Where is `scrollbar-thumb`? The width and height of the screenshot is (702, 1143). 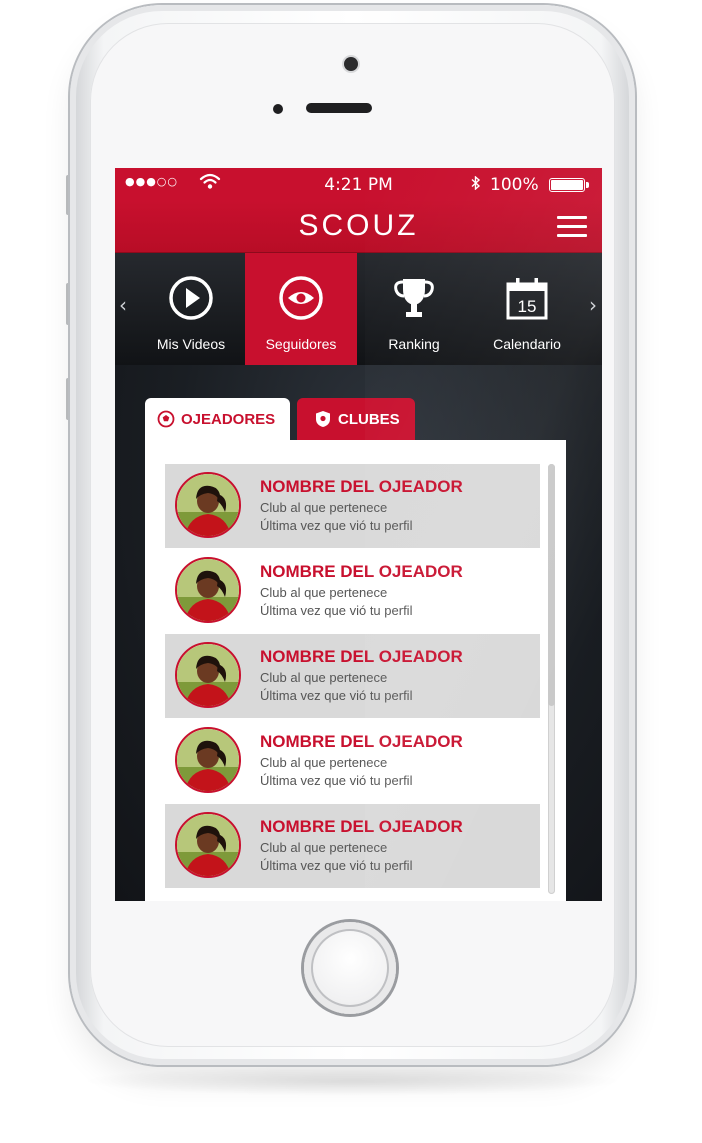 scrollbar-thumb is located at coordinates (551, 585).